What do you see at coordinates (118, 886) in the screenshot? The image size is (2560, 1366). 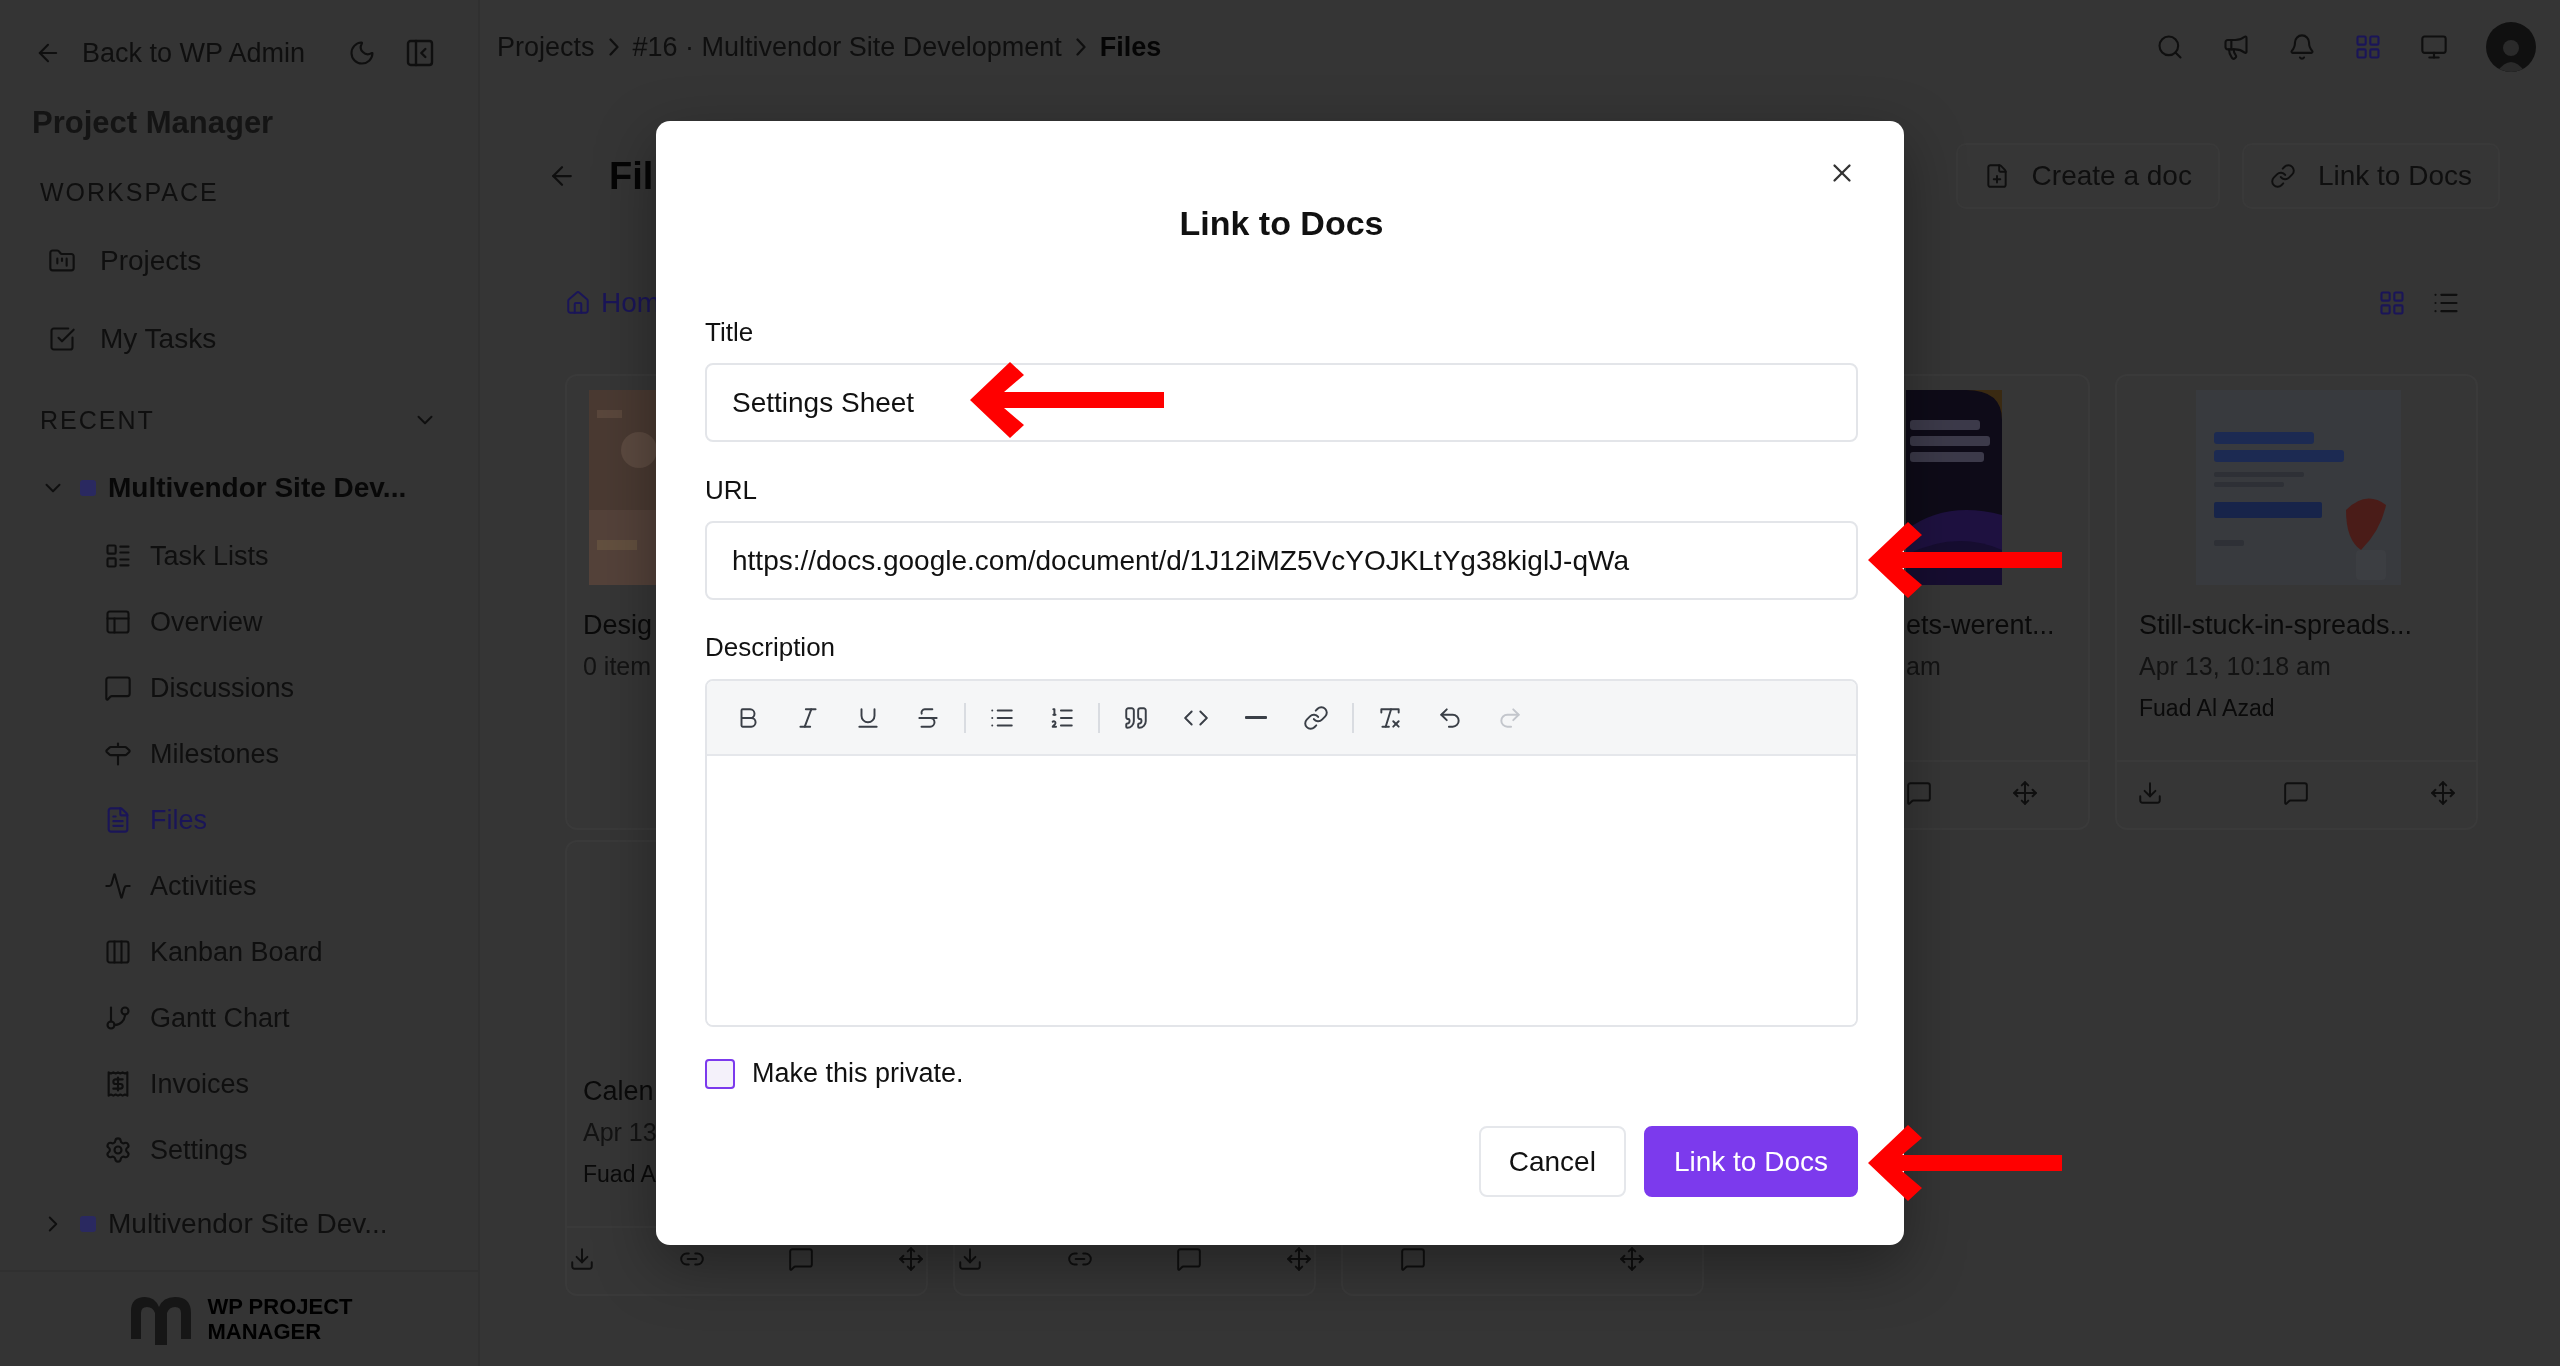 I see `pulse-icon` at bounding box center [118, 886].